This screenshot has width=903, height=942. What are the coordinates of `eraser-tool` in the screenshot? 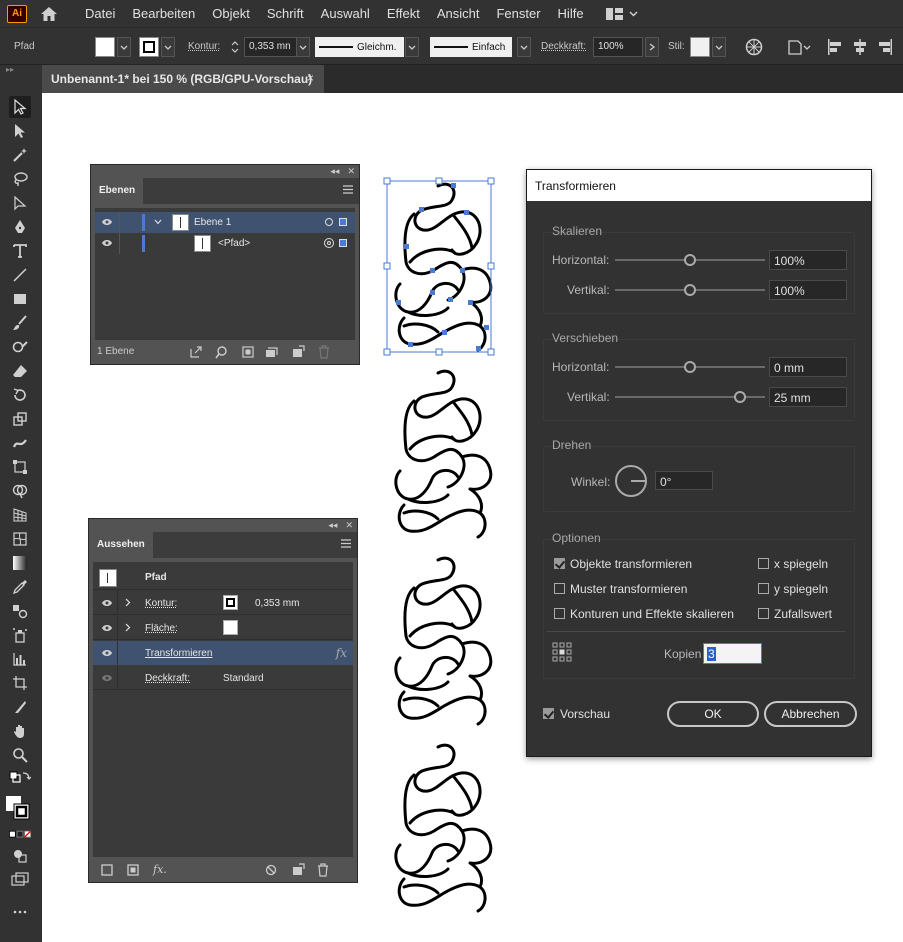 It's located at (20, 371).